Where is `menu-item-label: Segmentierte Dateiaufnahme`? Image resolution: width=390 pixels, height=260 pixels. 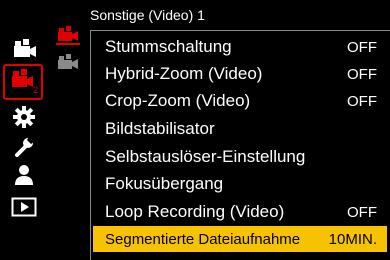
menu-item-label: Segmentierte Dateiaufnahme is located at coordinates (203, 239).